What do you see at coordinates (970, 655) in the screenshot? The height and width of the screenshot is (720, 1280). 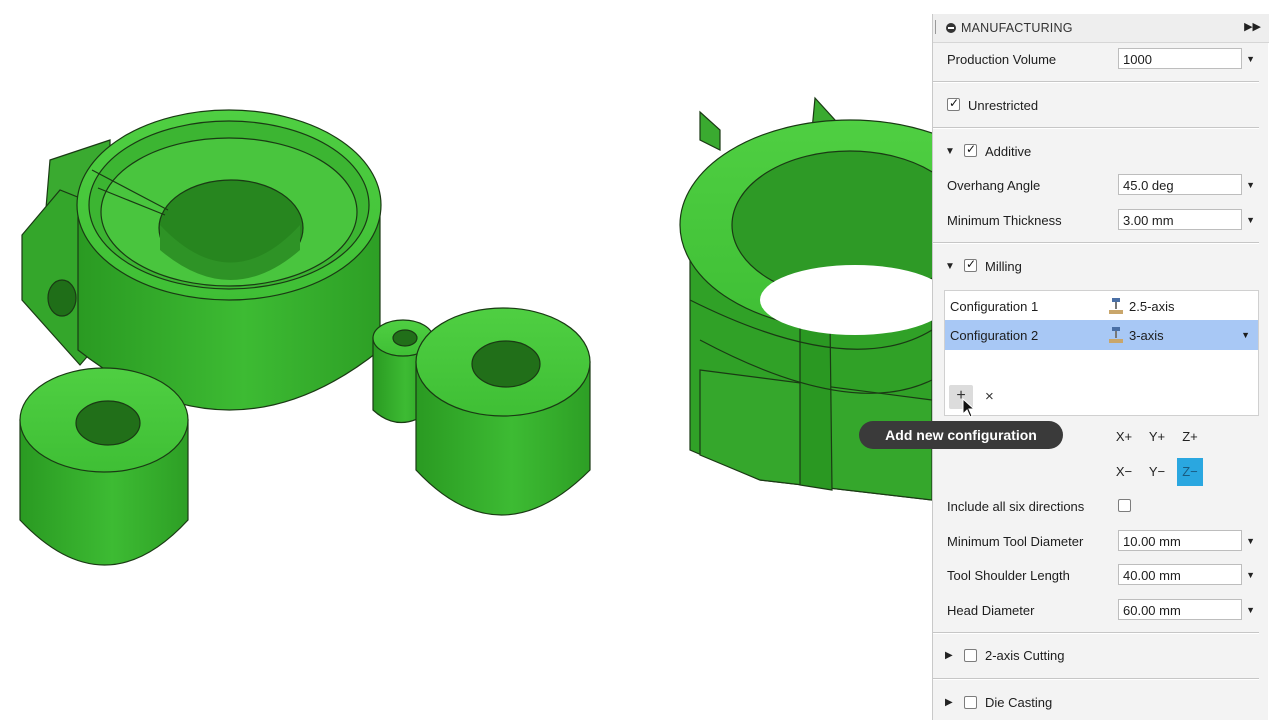 I see `two-axis-cutting-checkbox` at bounding box center [970, 655].